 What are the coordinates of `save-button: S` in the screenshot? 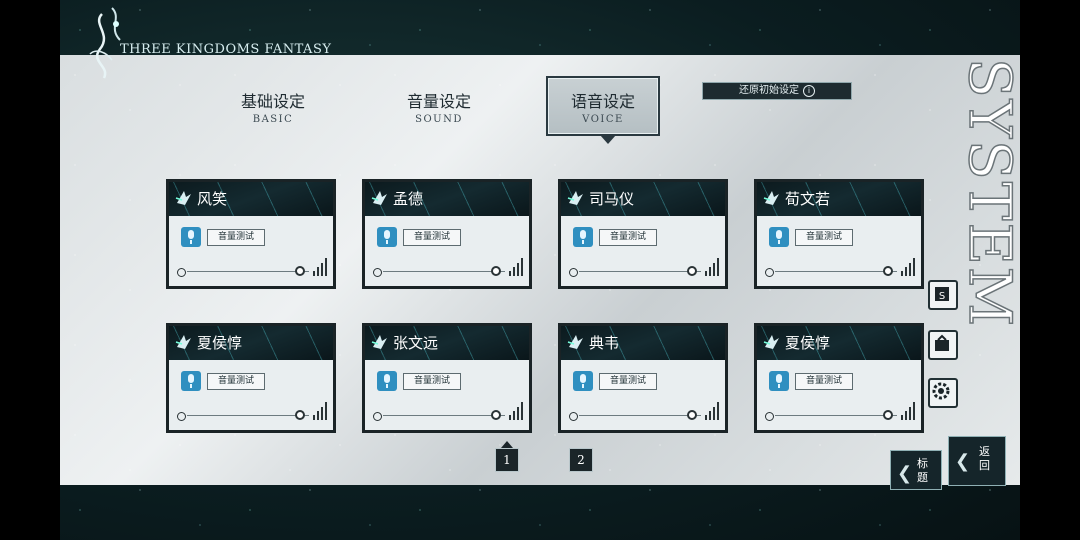 It's located at (943, 295).